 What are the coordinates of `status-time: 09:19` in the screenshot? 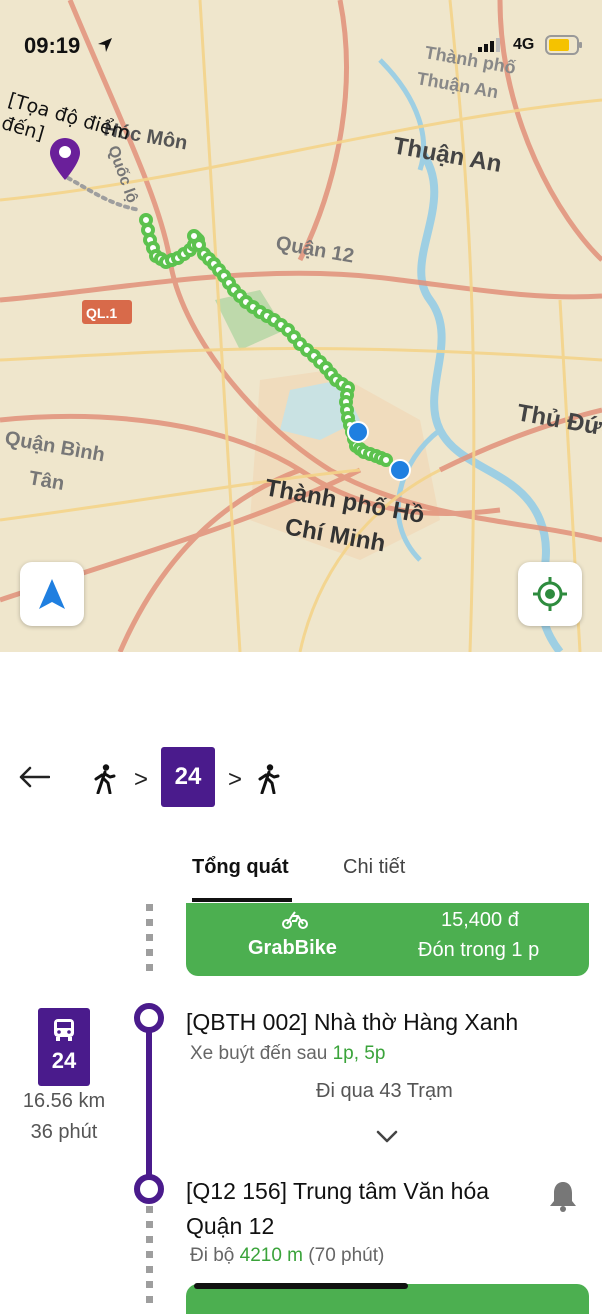 It's located at (52, 45).